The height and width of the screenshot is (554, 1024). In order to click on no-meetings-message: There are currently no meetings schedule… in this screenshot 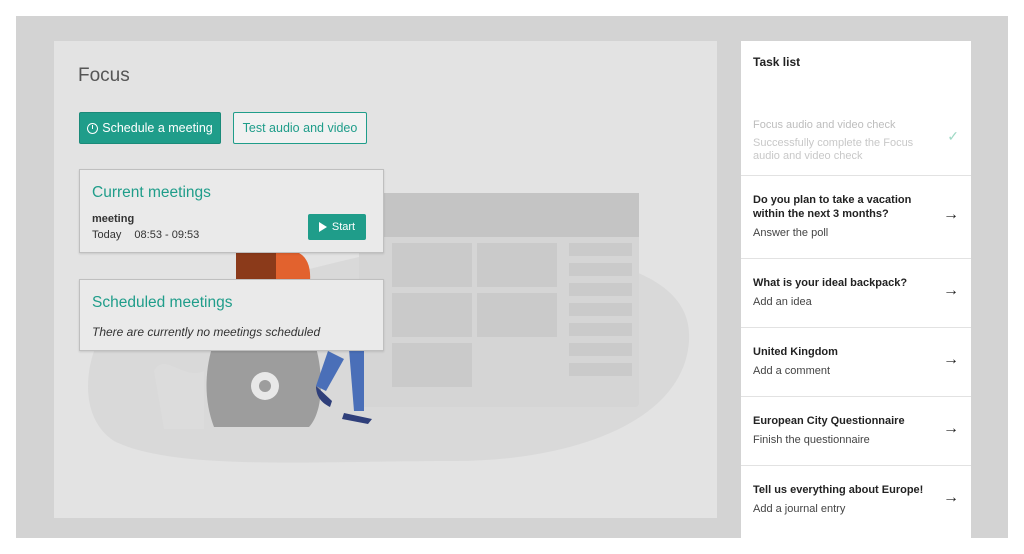, I will do `click(206, 332)`.